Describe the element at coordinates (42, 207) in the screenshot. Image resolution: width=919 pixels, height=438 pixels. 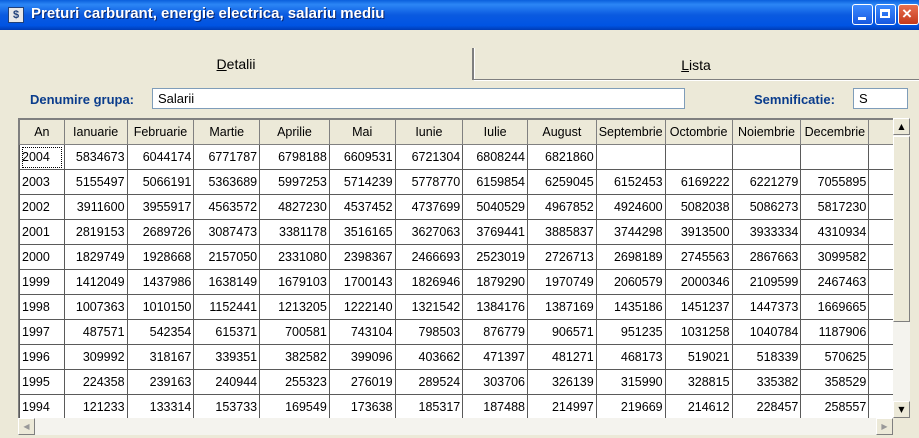
I see `year-cell: 2002` at that location.